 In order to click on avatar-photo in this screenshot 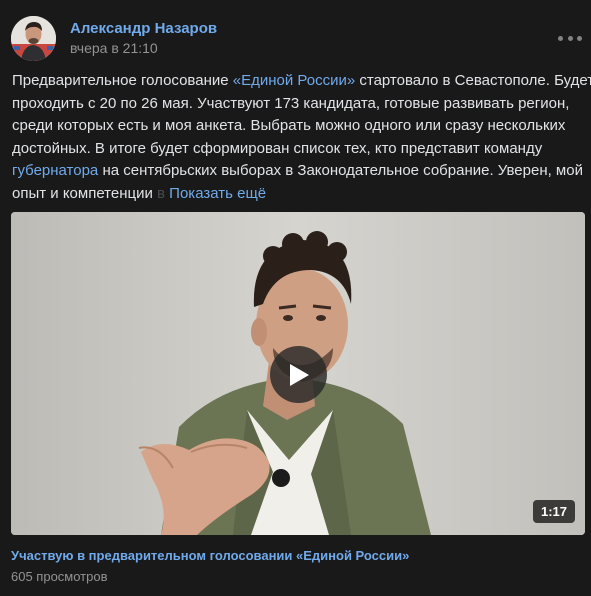, I will do `click(33, 38)`.